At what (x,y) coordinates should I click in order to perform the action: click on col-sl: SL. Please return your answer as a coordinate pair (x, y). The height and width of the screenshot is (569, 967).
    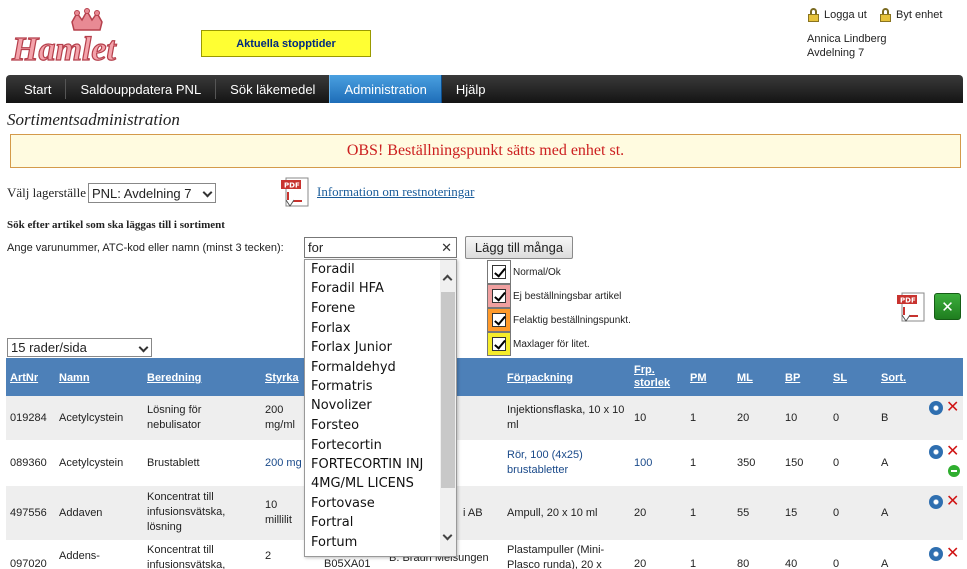
    Looking at the image, I should click on (840, 378).